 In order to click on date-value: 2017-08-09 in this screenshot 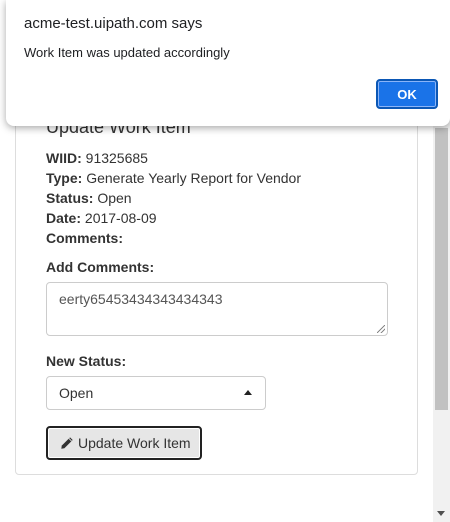, I will do `click(120, 218)`.